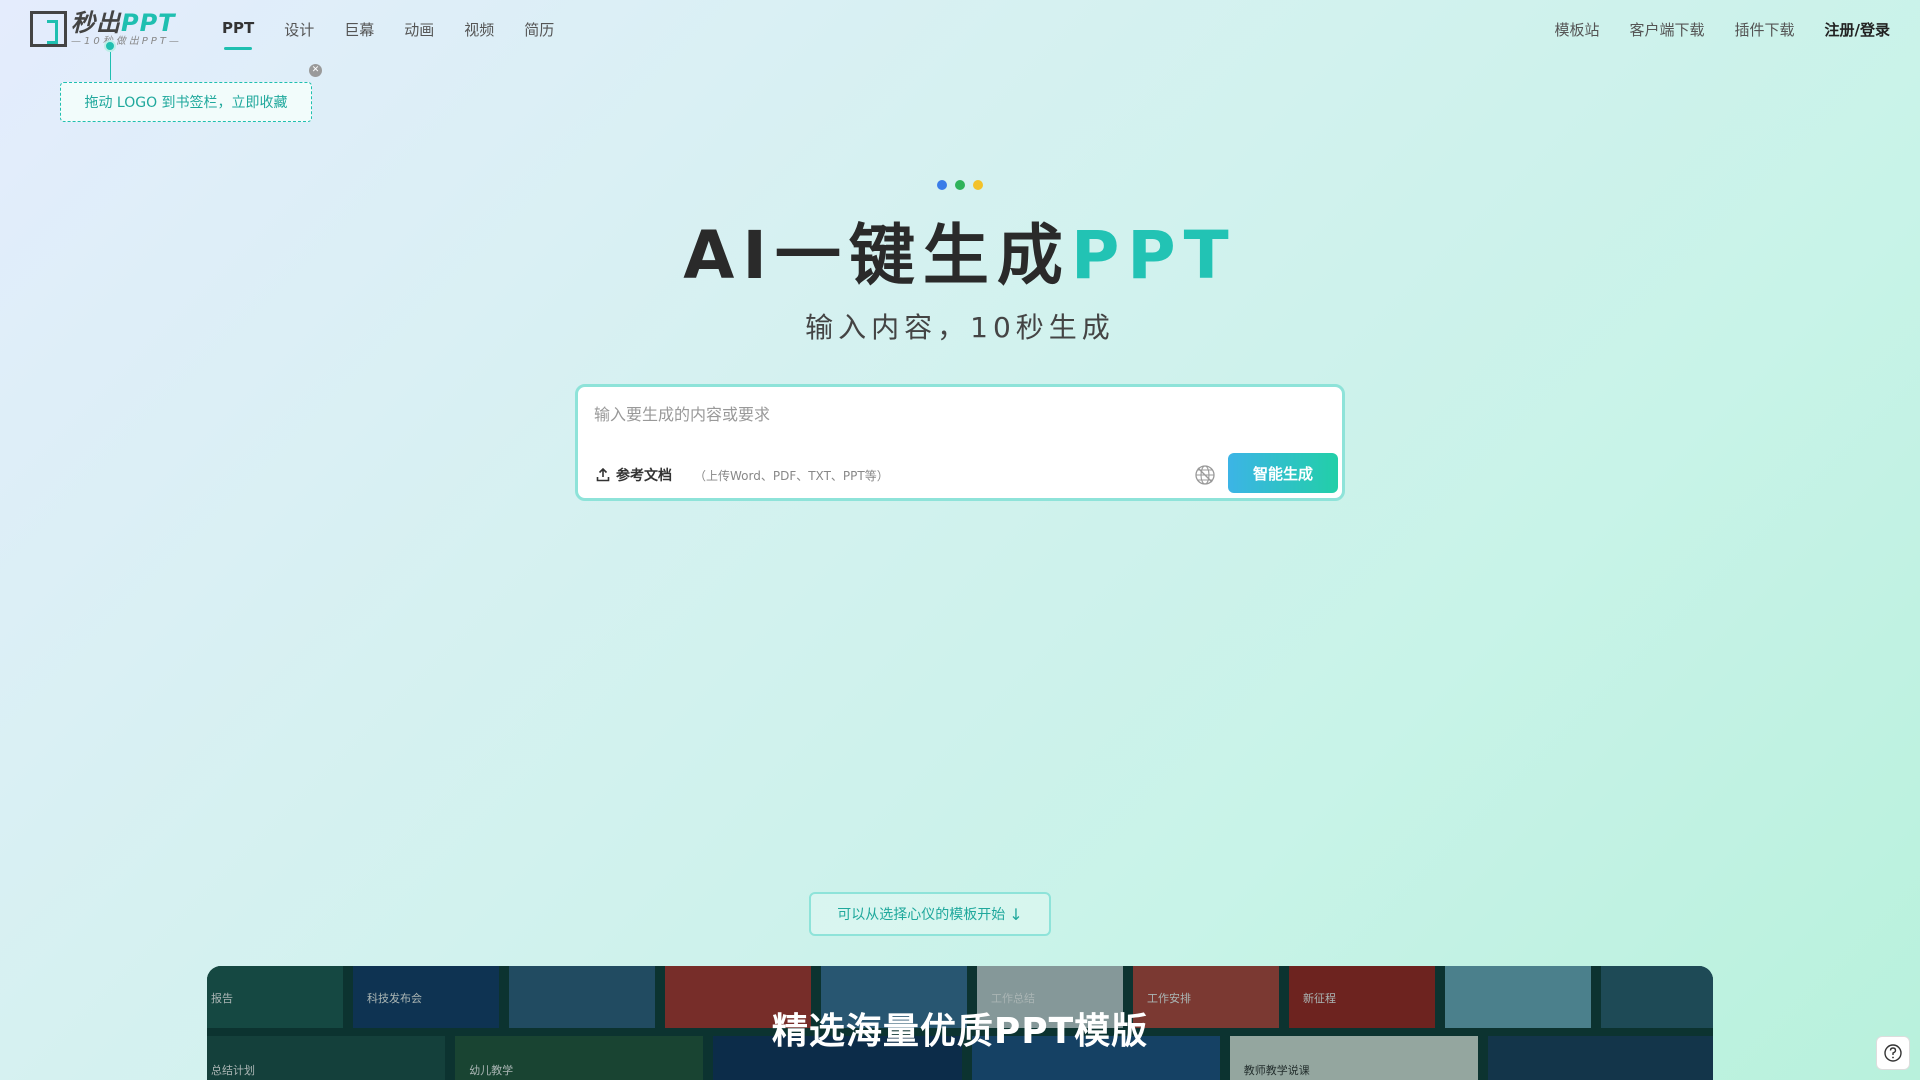 This screenshot has width=1920, height=1080. What do you see at coordinates (942, 185) in the screenshot?
I see `dot-blue` at bounding box center [942, 185].